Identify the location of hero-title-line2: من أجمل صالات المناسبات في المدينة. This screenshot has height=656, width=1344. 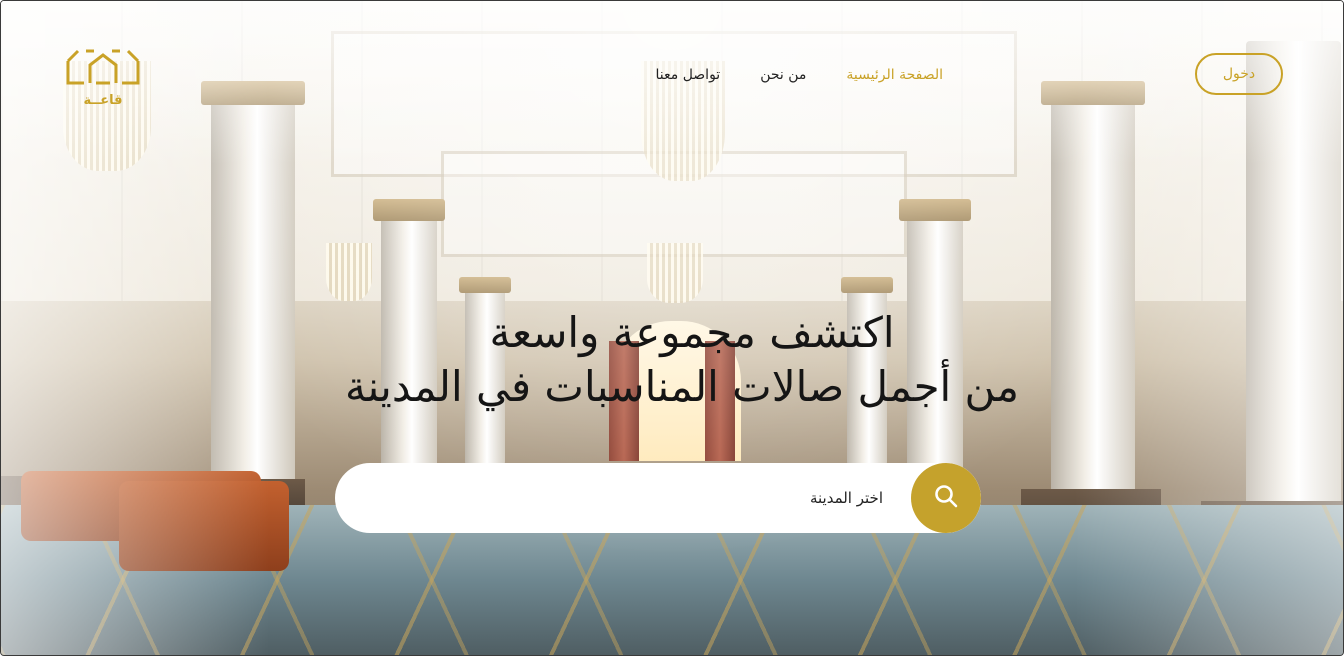
(682, 386).